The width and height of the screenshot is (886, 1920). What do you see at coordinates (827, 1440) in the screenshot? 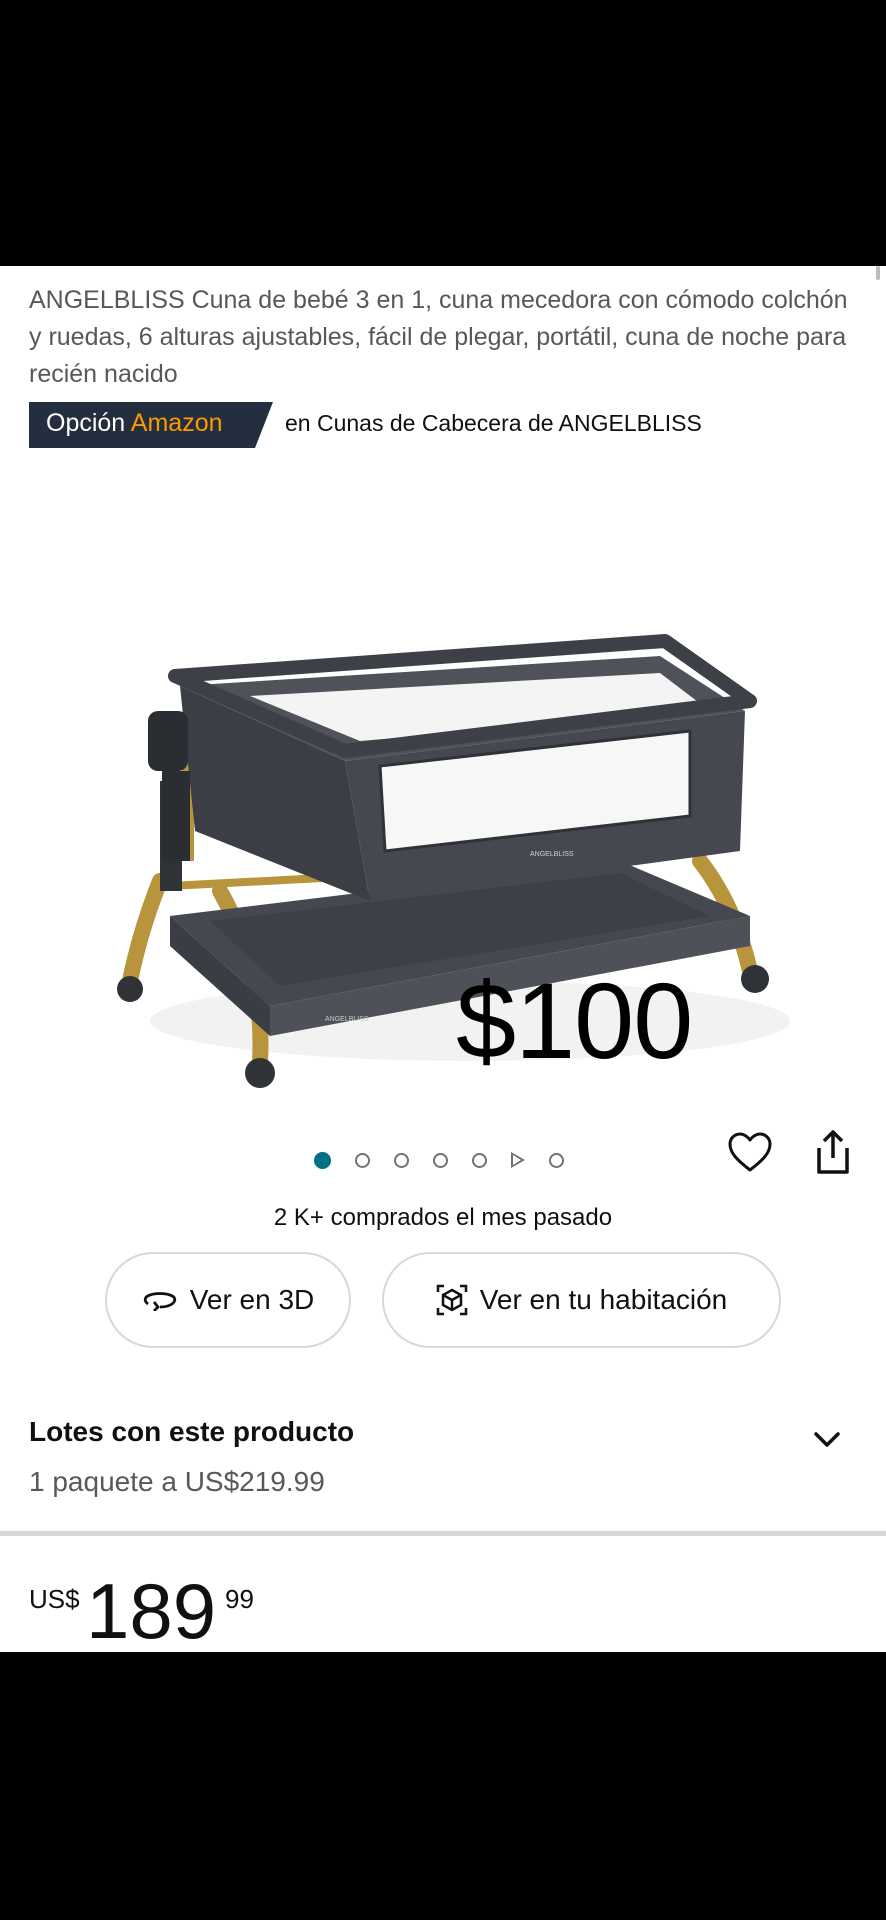
I see `chevron-down-icon` at bounding box center [827, 1440].